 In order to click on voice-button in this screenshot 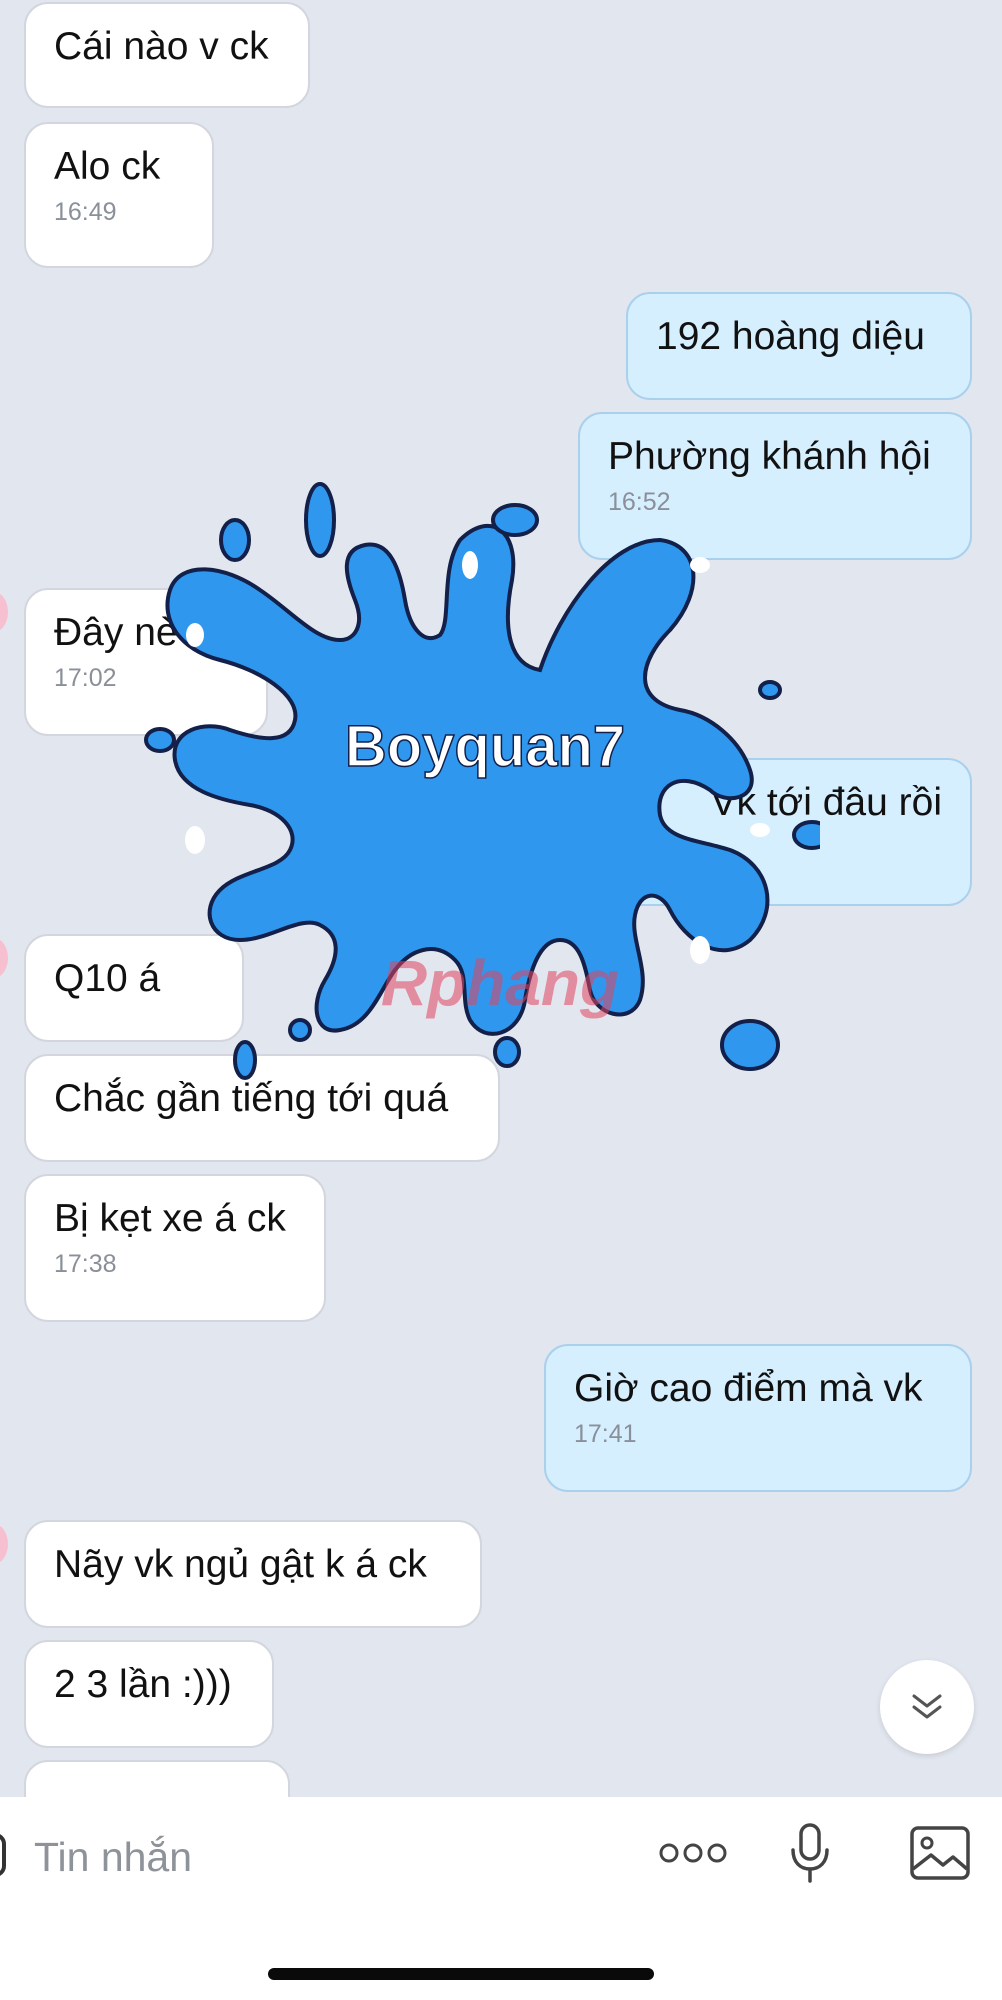, I will do `click(810, 1853)`.